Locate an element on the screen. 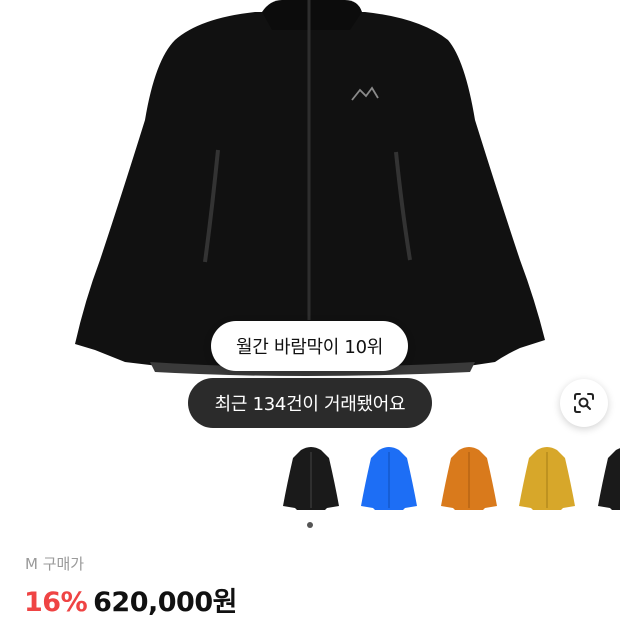 The image size is (620, 620). lens-search-button is located at coordinates (584, 403).